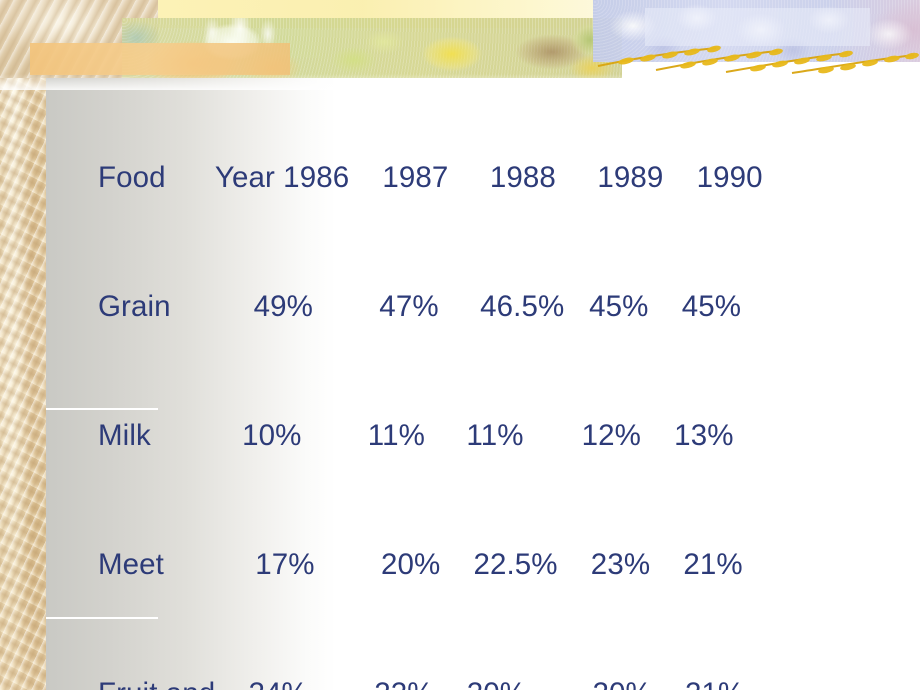  Describe the element at coordinates (416, 435) in the screenshot. I see `table-row-milk: Milk 10% 11% 11% 12% 13%` at that location.